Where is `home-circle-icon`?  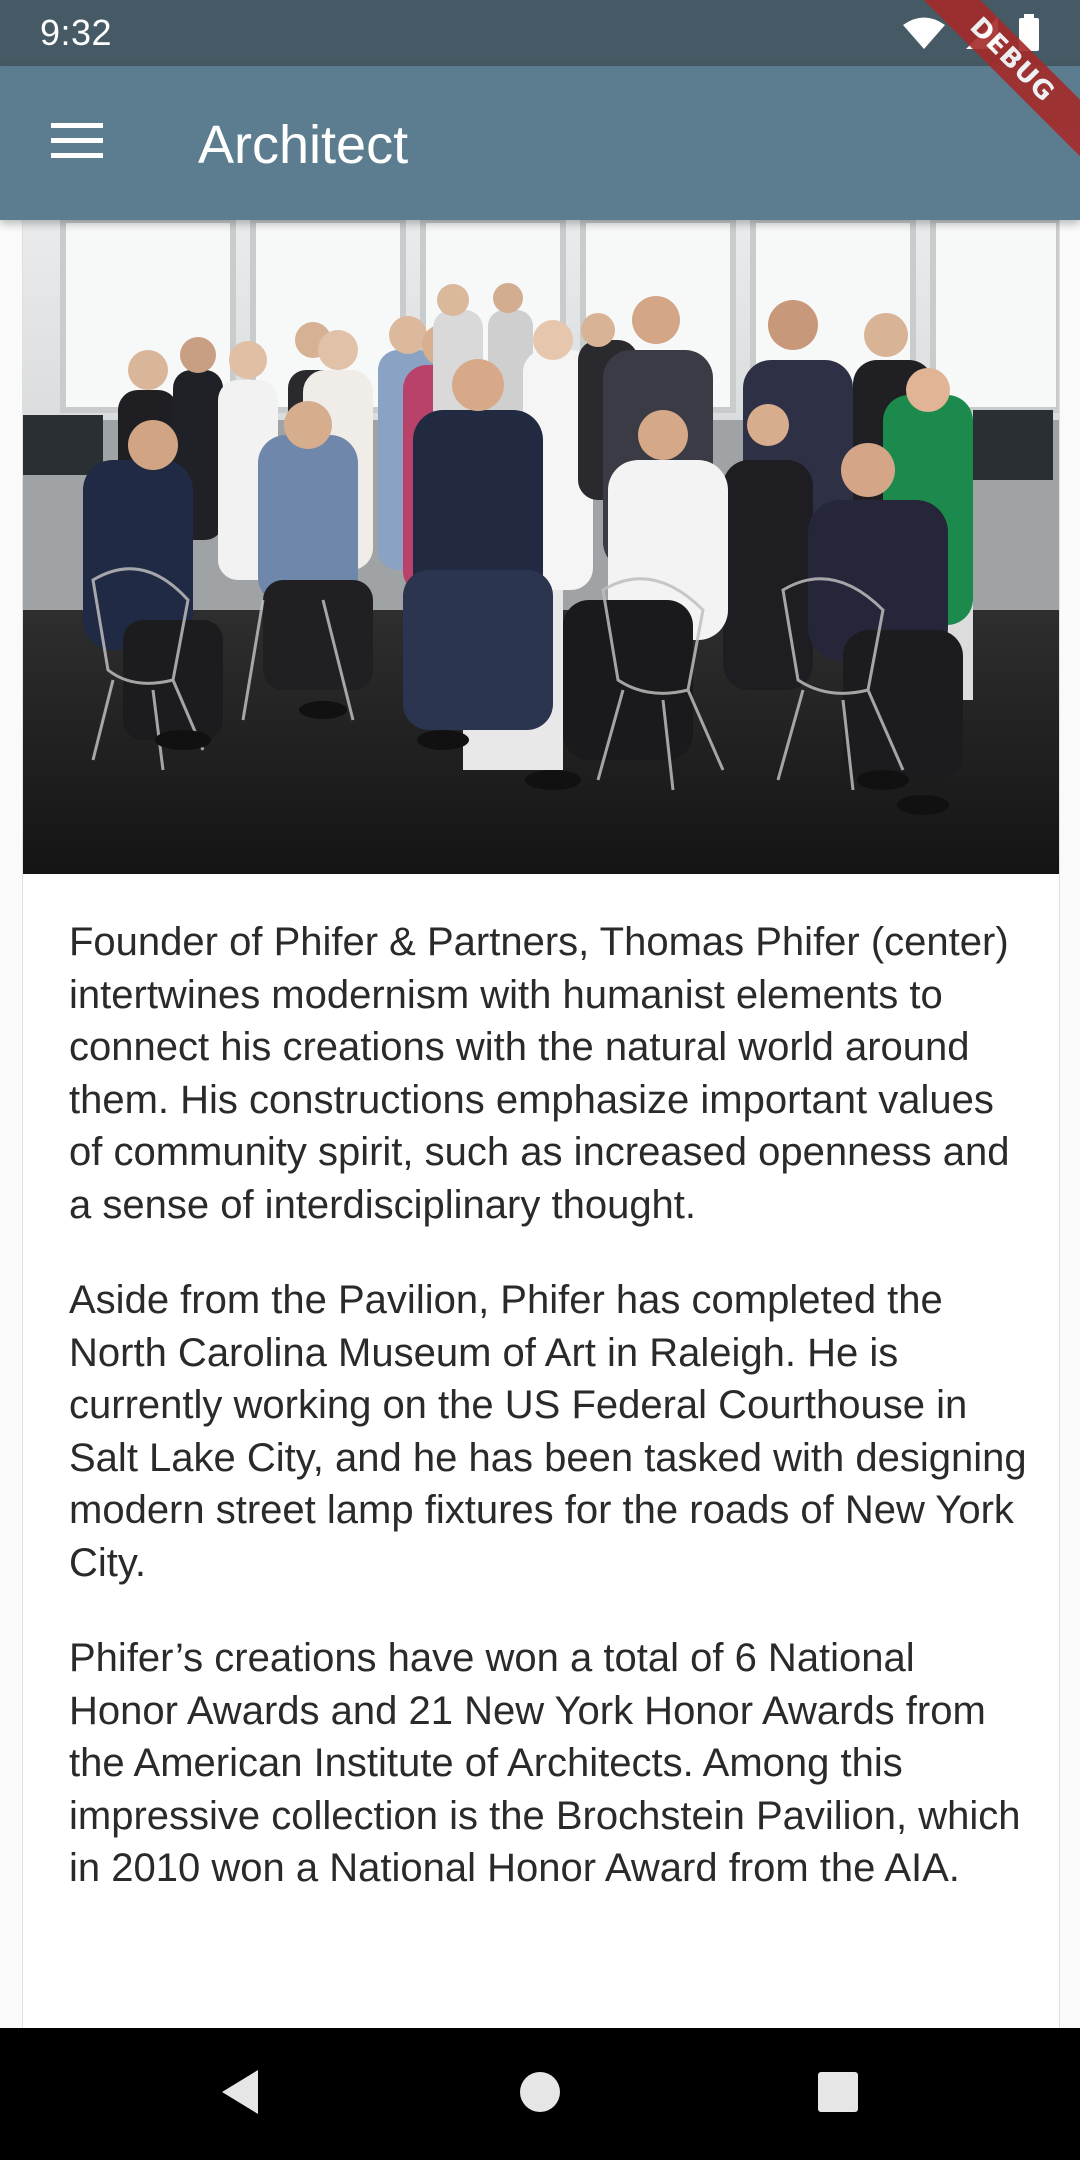 home-circle-icon is located at coordinates (540, 2094).